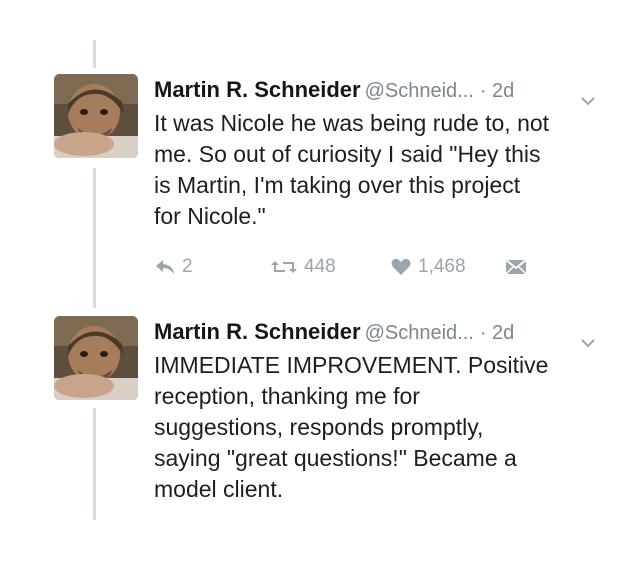 The height and width of the screenshot is (569, 640). Describe the element at coordinates (337, 185) in the screenshot. I see `tweet-text-line: is Martin, I'm taking over this project` at that location.